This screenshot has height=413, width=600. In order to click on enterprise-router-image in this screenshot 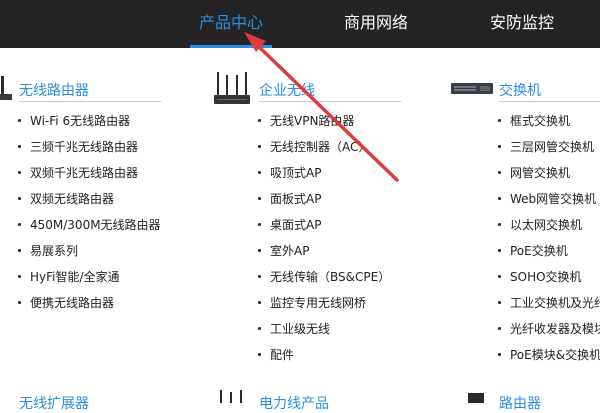, I will do `click(232, 88)`.